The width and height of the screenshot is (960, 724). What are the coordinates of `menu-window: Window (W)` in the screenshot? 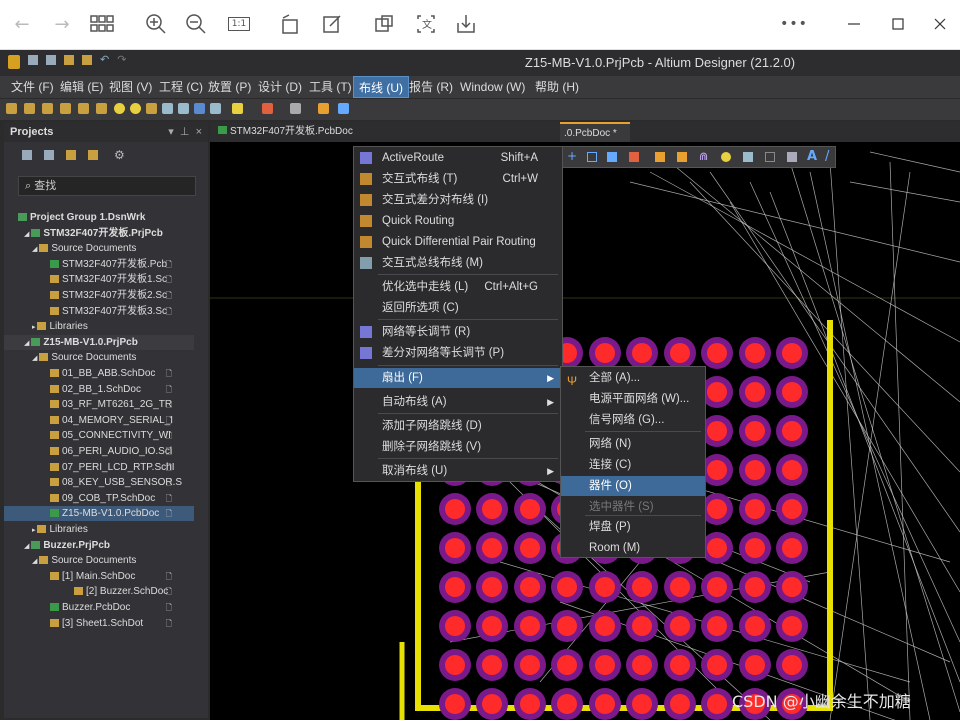 It's located at (492, 87).